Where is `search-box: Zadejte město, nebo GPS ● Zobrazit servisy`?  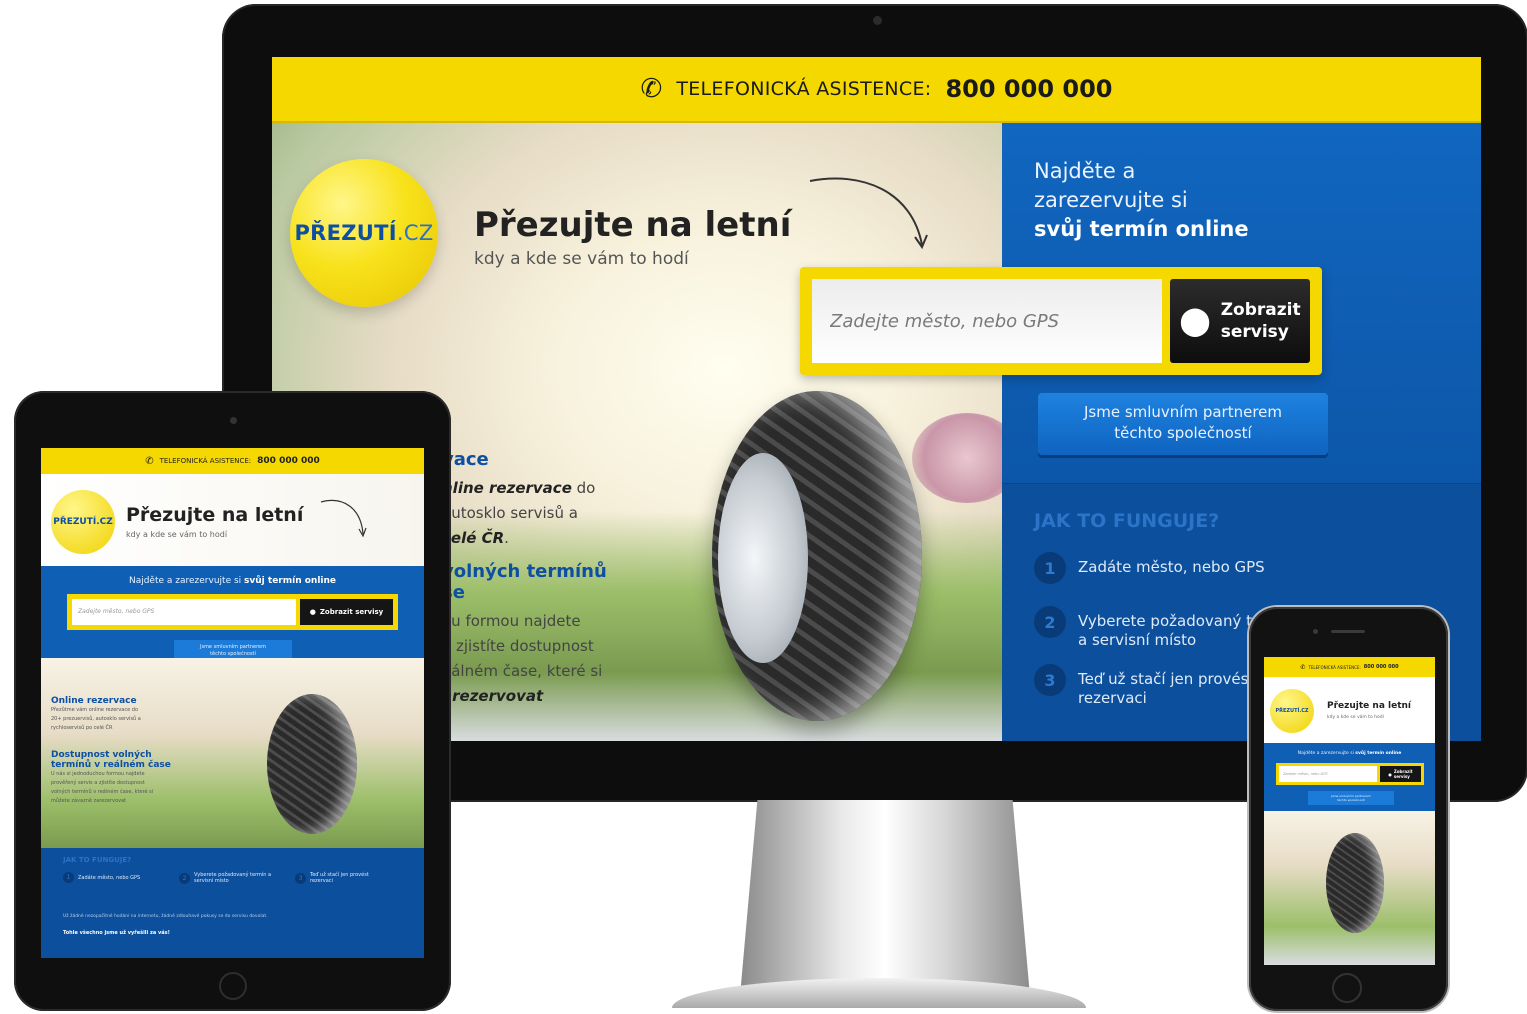
search-box: Zadejte město, nebo GPS ● Zobrazit servisy is located at coordinates (1350, 774).